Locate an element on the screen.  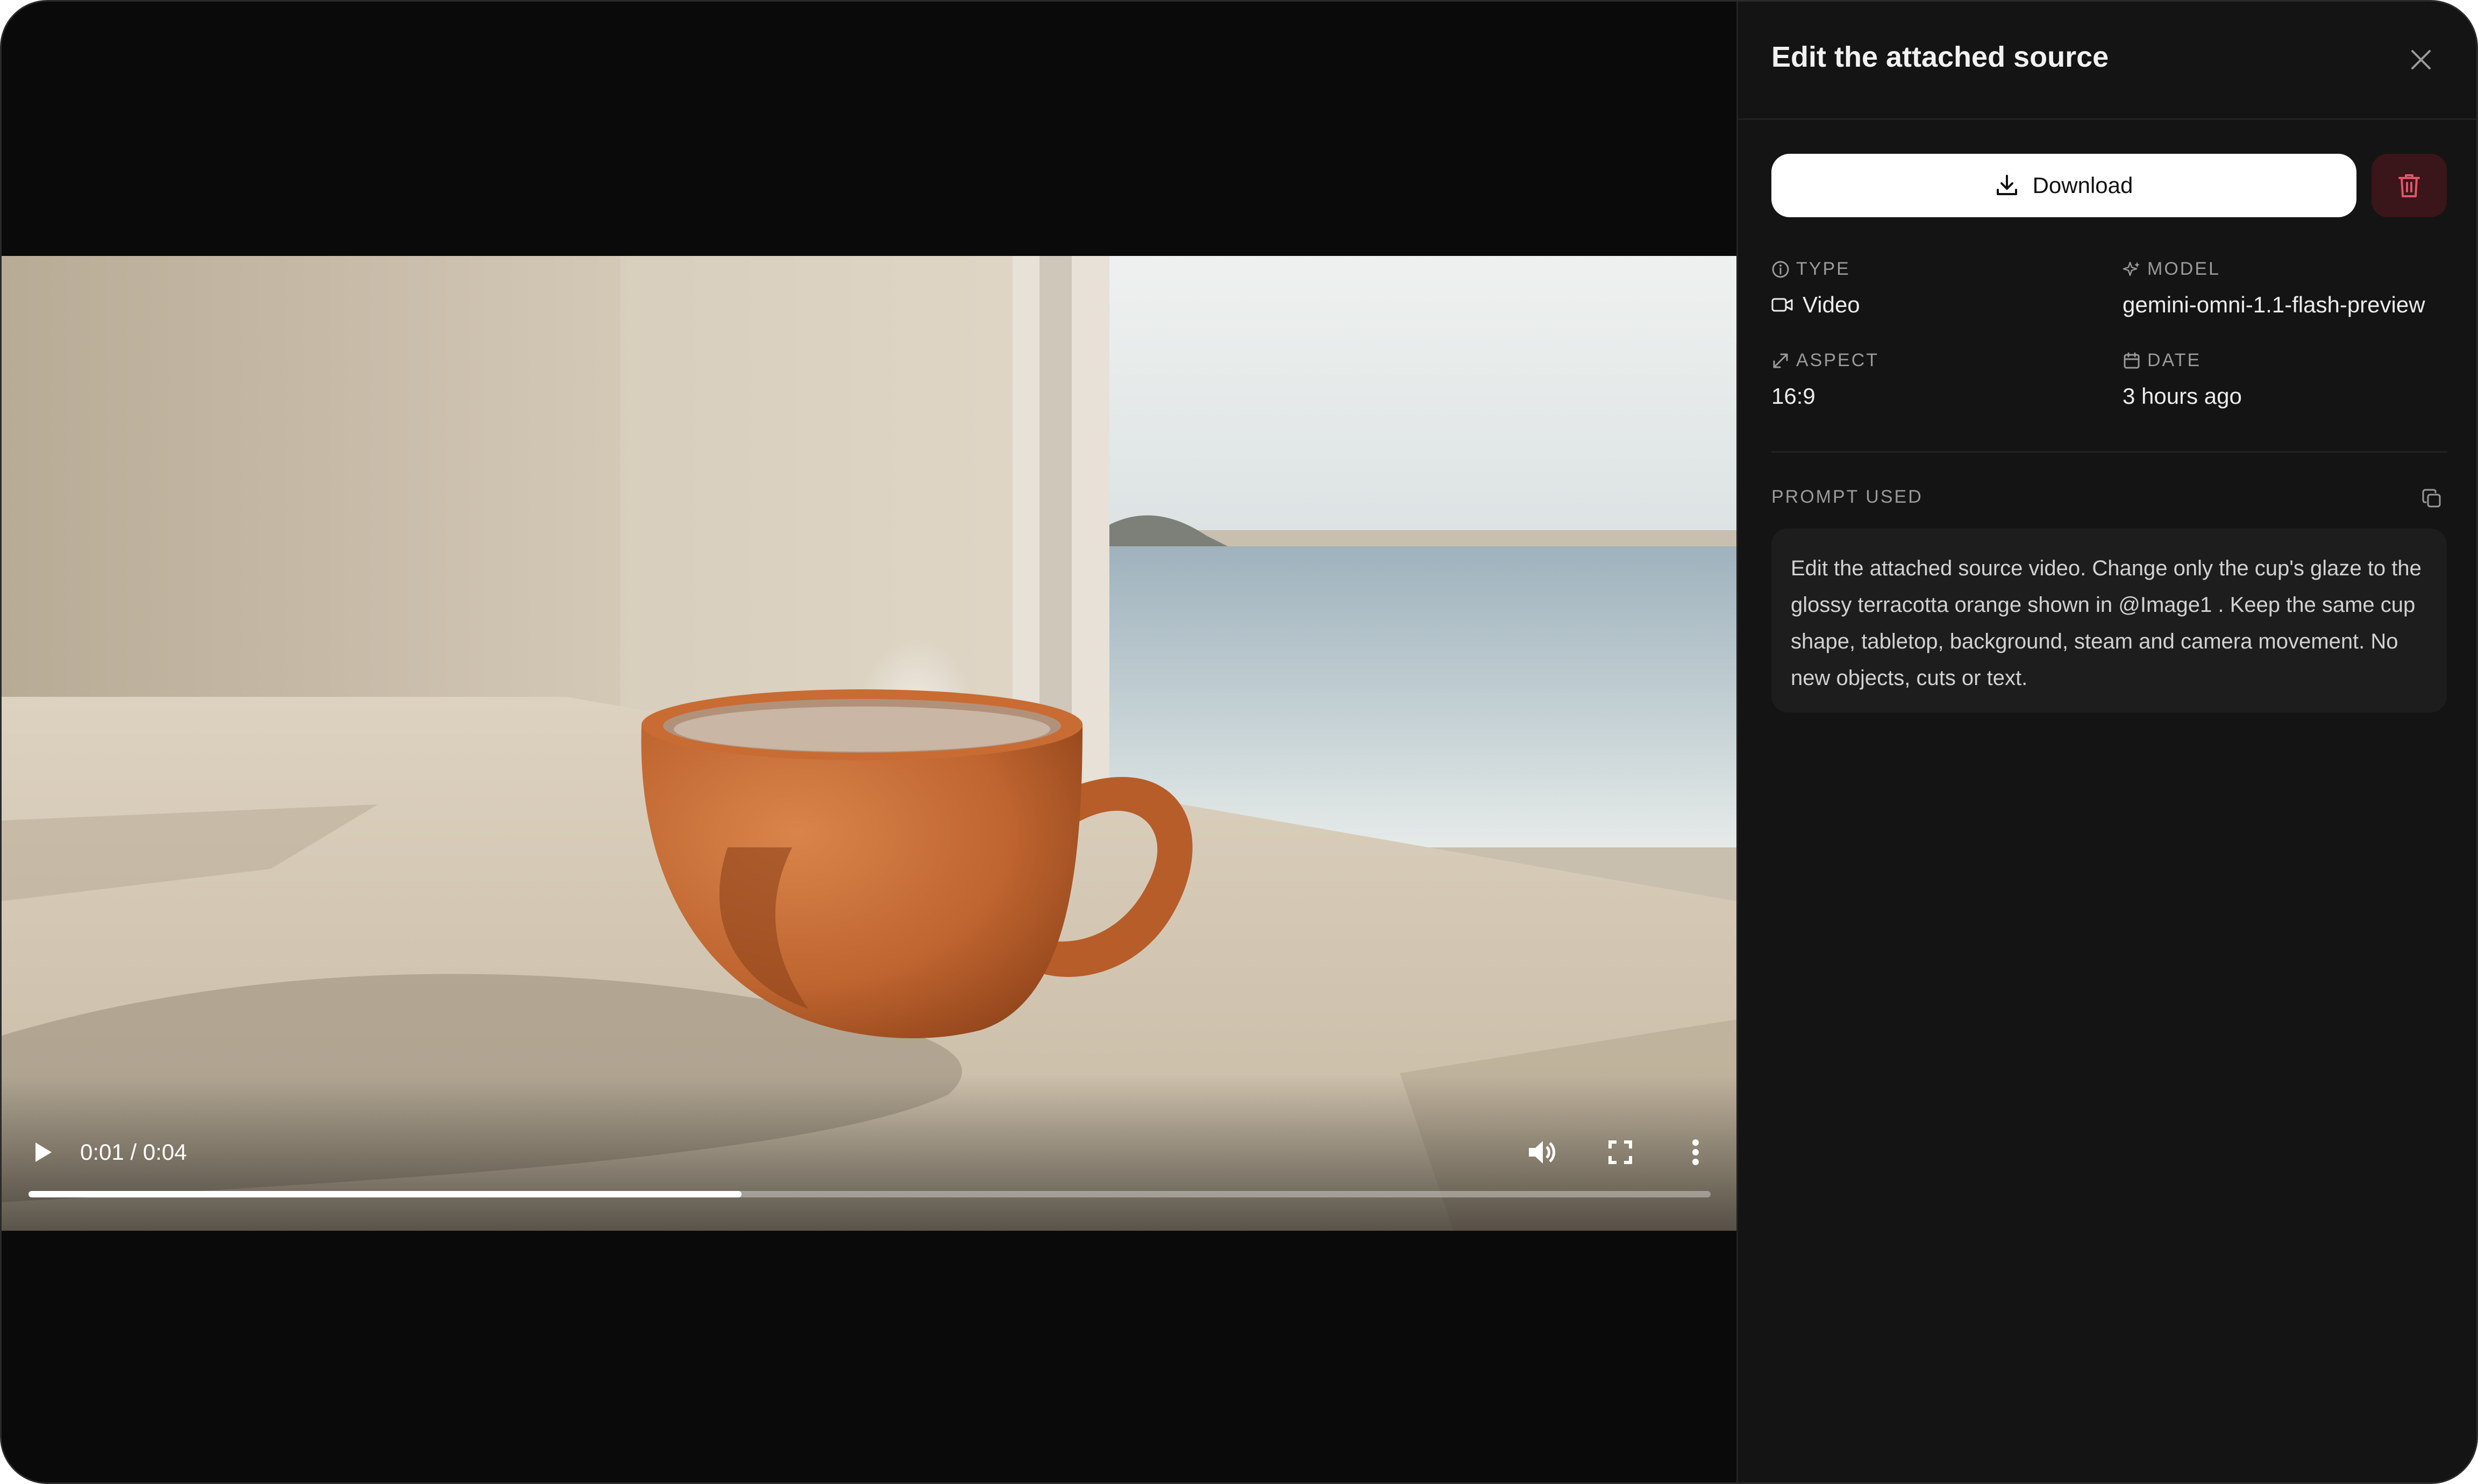
controls-gradient is located at coordinates (869, 1153).